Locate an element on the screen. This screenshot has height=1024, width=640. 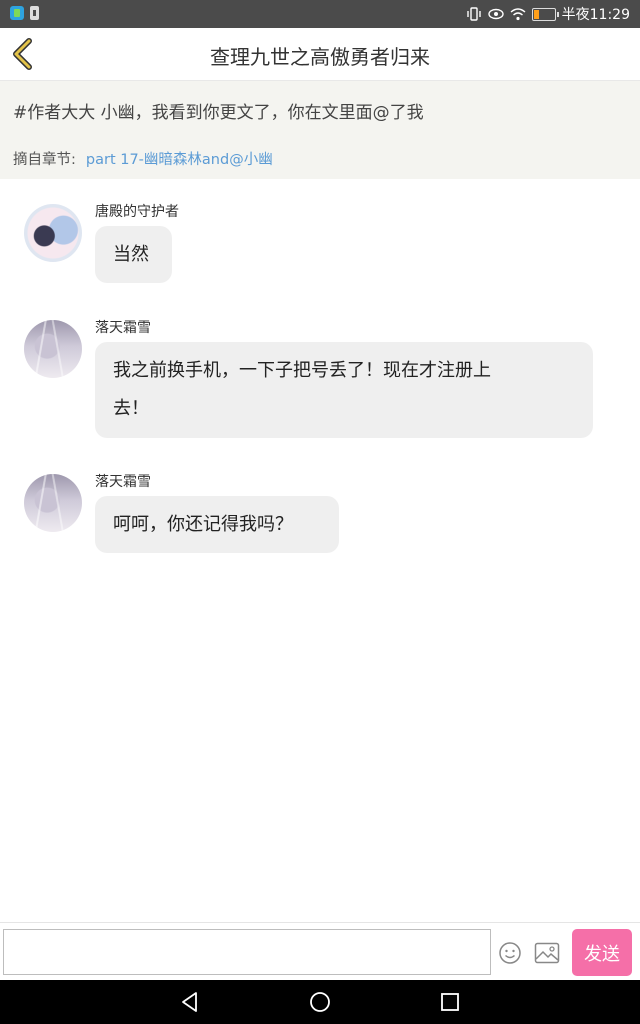
message-input is located at coordinates (247, 952).